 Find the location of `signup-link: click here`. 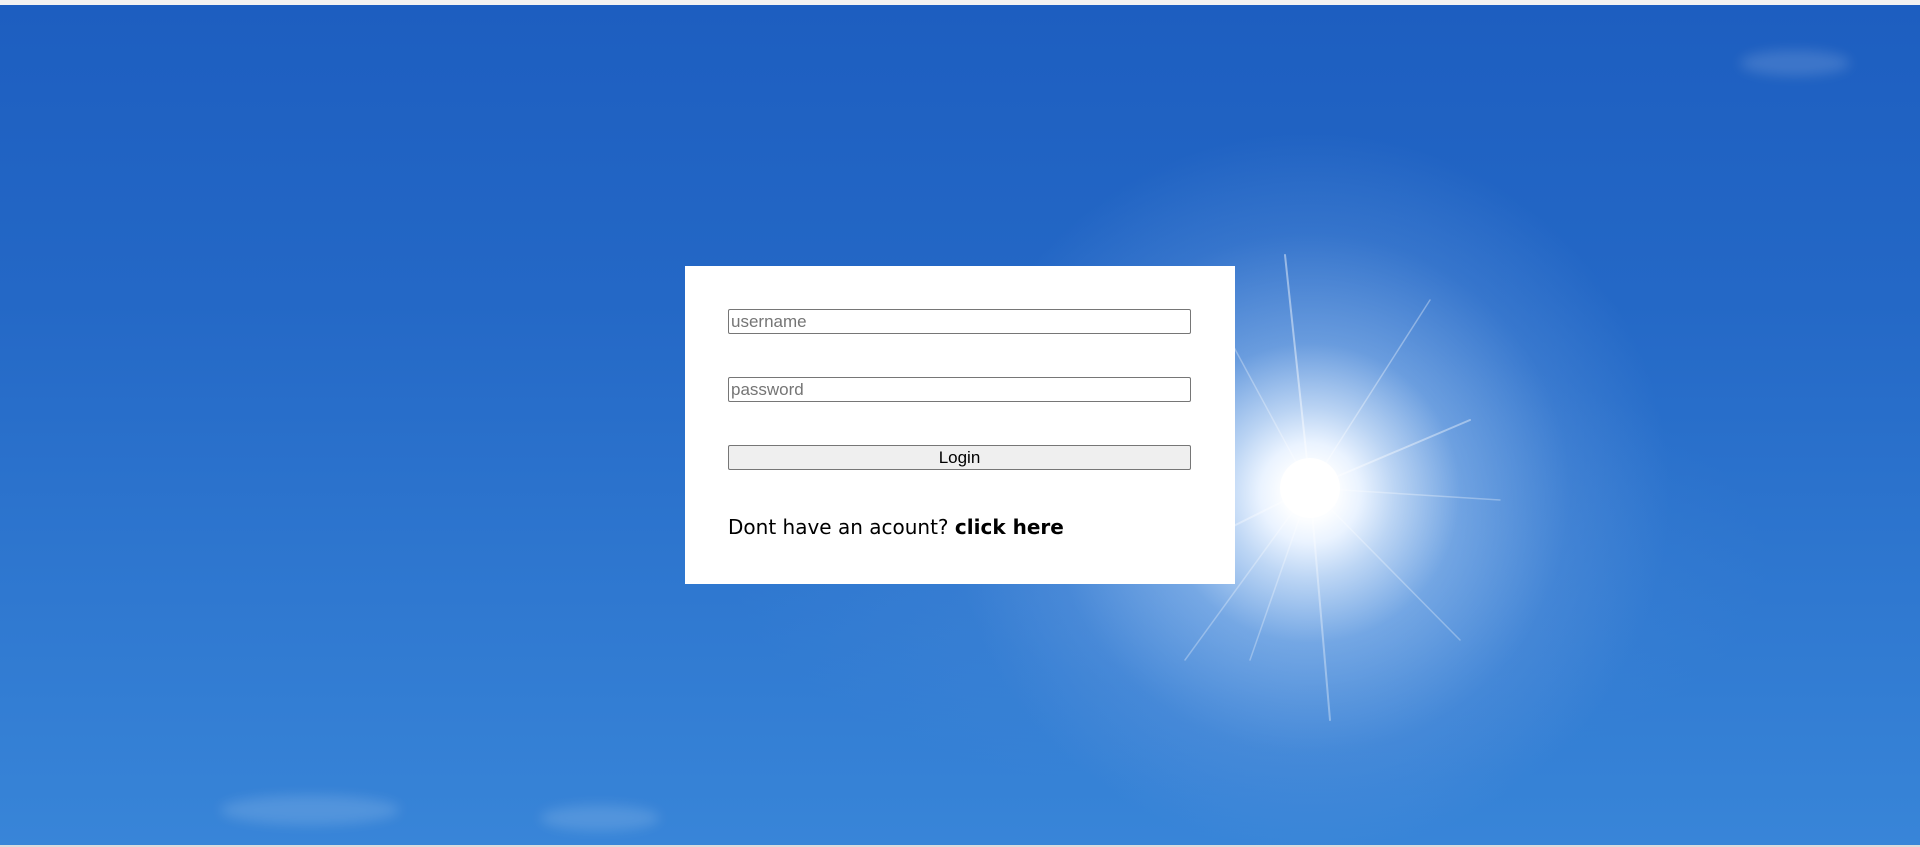

signup-link: click here is located at coordinates (1009, 527).